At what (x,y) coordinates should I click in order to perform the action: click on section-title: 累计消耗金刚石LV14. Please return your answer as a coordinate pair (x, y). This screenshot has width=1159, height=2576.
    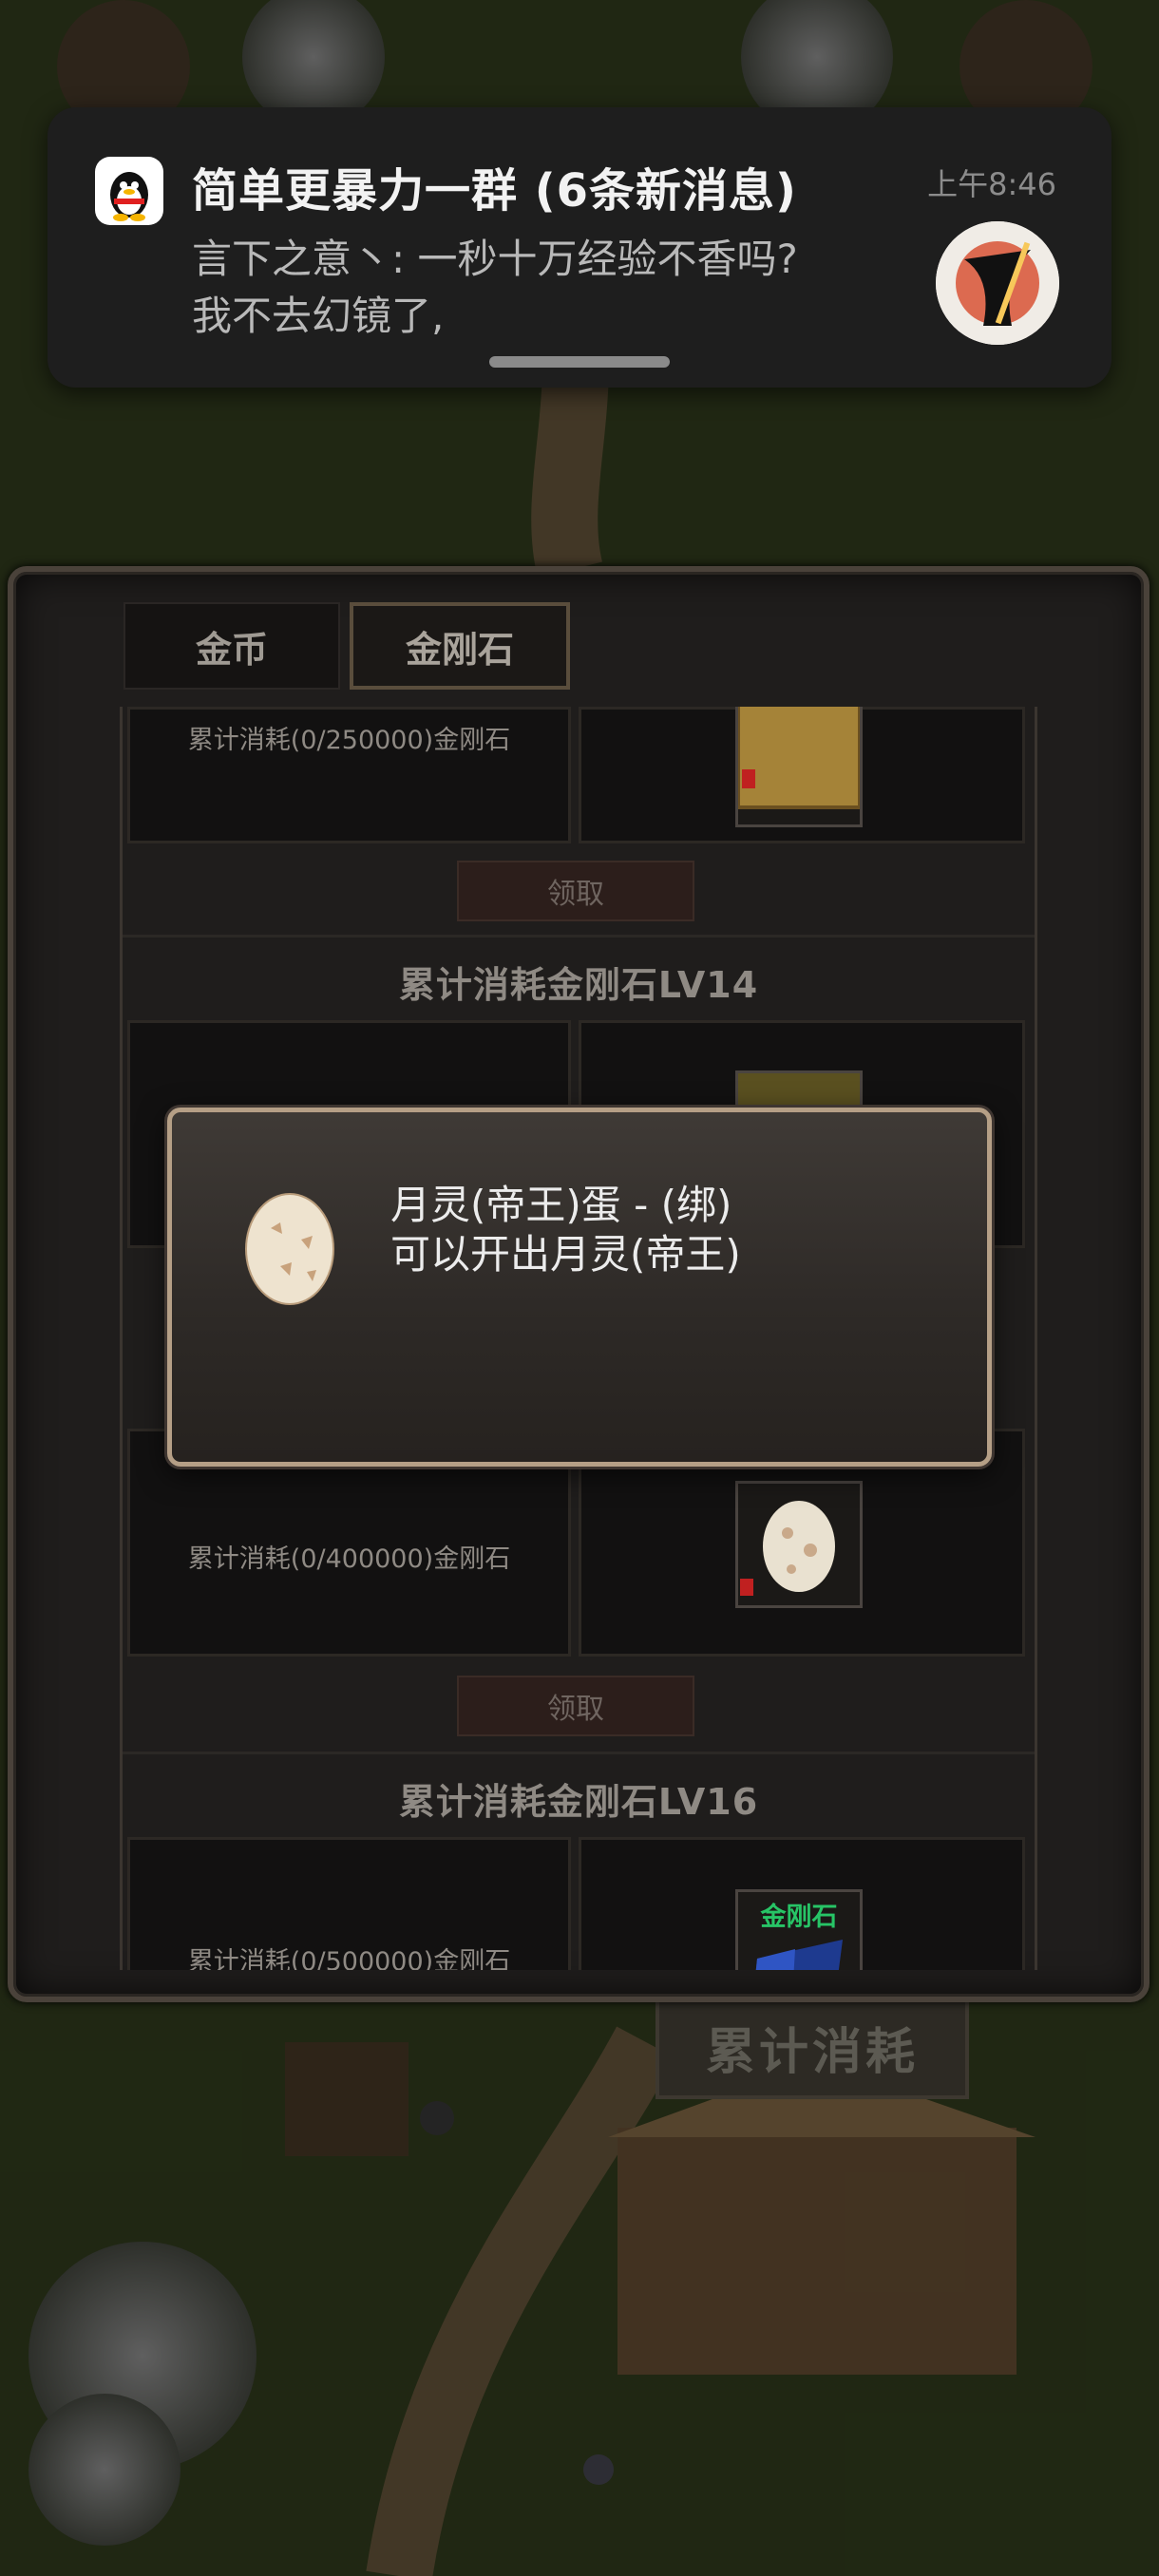
    Looking at the image, I should click on (578, 985).